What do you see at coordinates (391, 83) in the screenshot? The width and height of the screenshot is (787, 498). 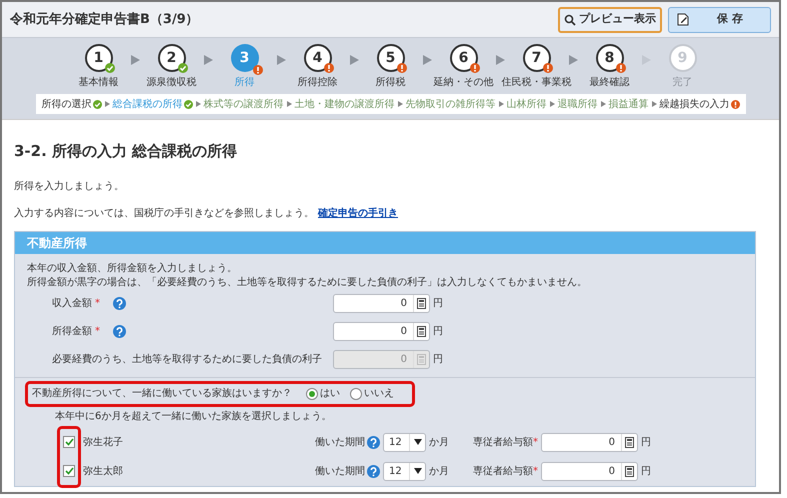 I see `step-label: 所得税` at bounding box center [391, 83].